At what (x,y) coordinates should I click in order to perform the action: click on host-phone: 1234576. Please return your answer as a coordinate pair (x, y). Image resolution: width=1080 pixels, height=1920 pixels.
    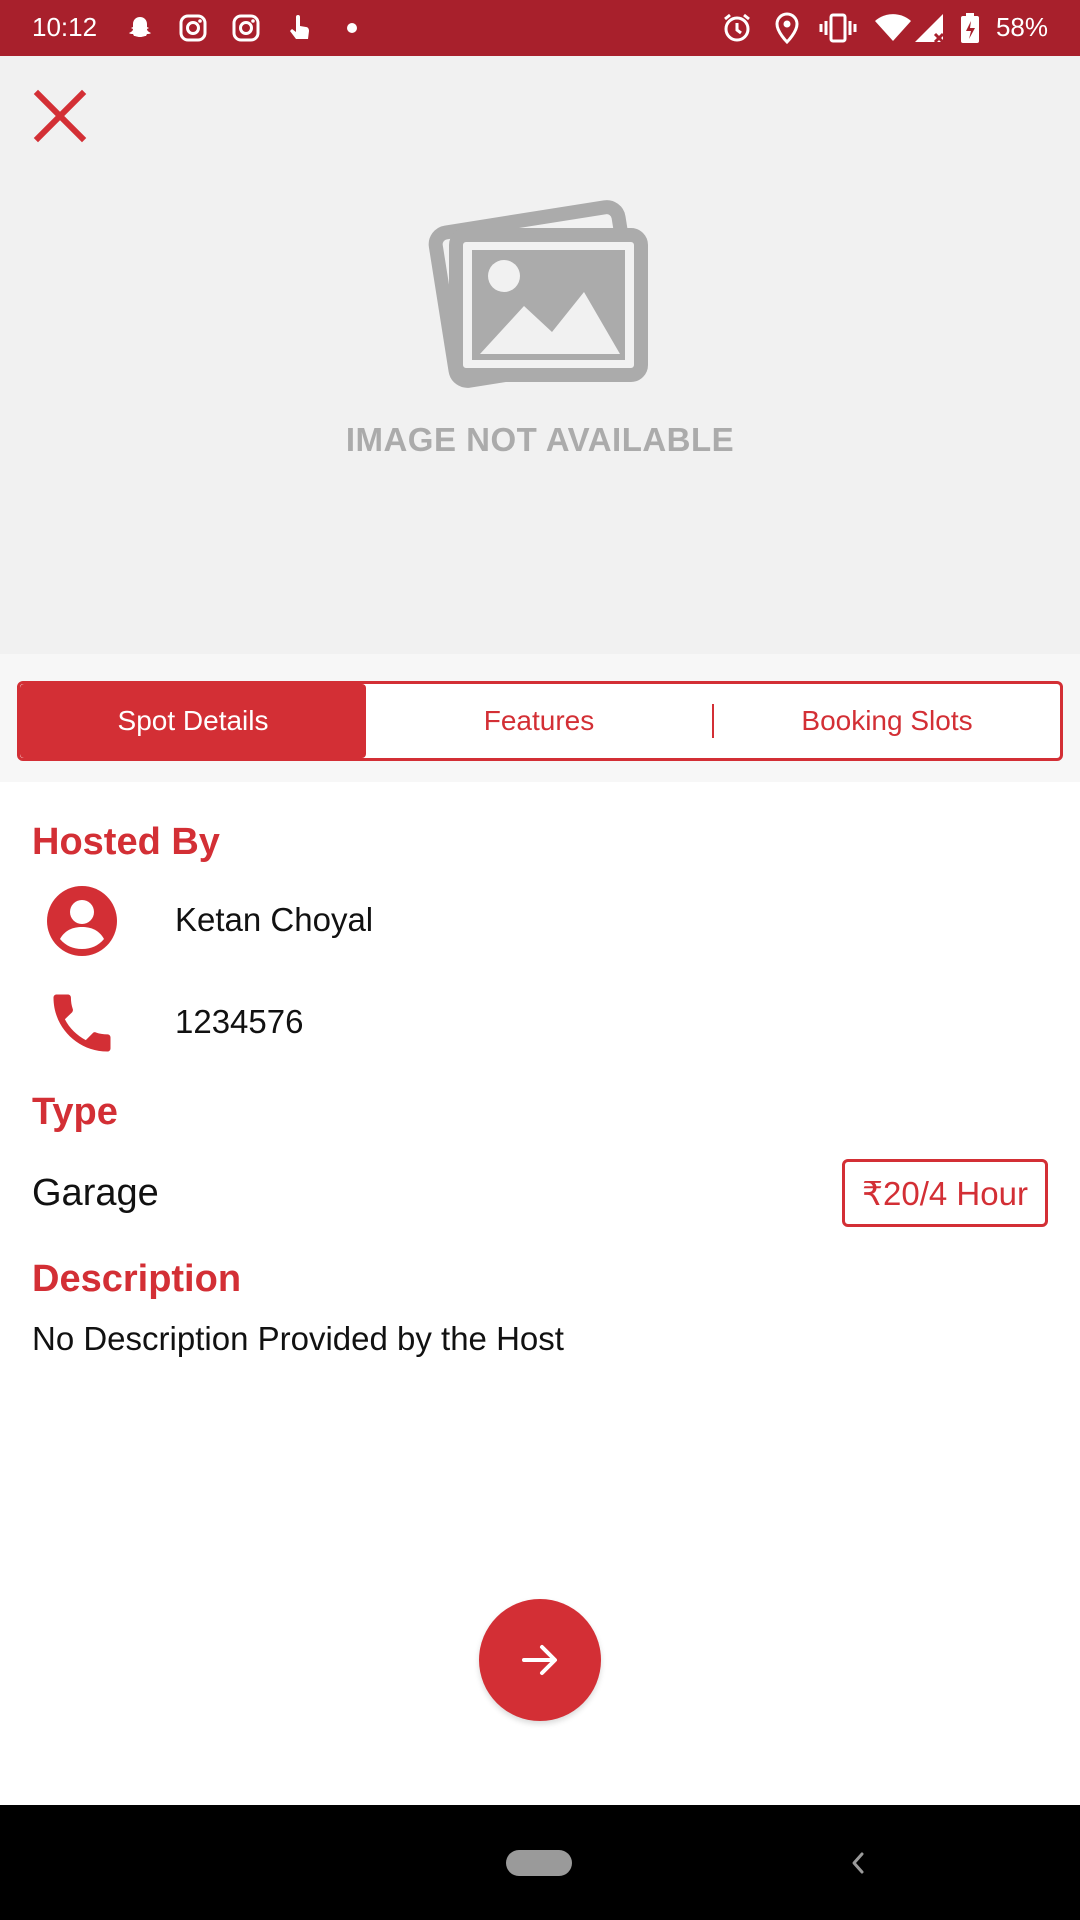
    Looking at the image, I should click on (239, 1022).